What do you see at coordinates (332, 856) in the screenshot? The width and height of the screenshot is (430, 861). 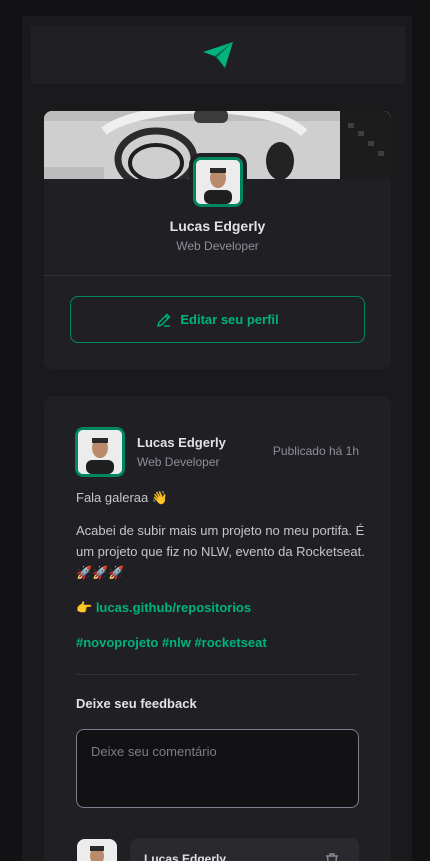 I see `trash-icon` at bounding box center [332, 856].